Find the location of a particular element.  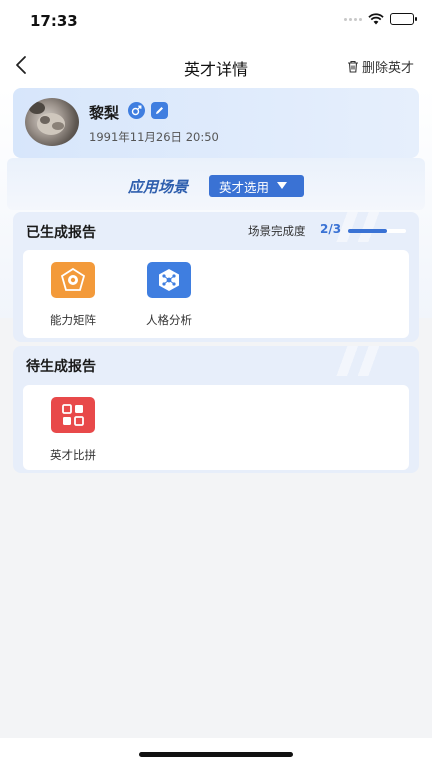

section-title: 已生成报告 is located at coordinates (61, 233).